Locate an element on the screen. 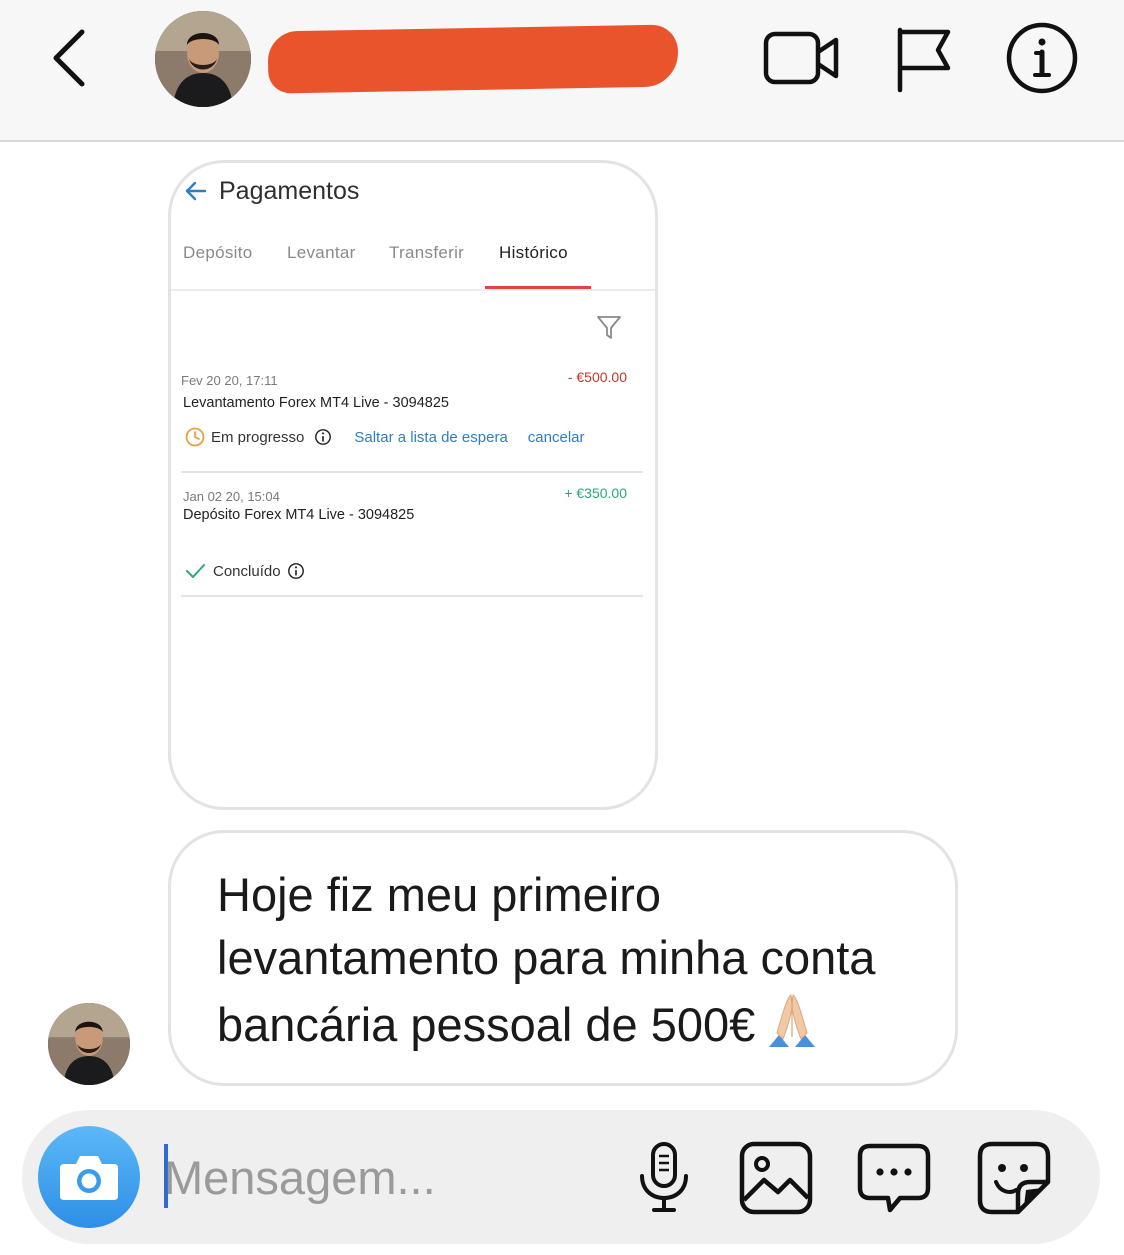 The image size is (1124, 1255). back-button is located at coordinates (72, 58).